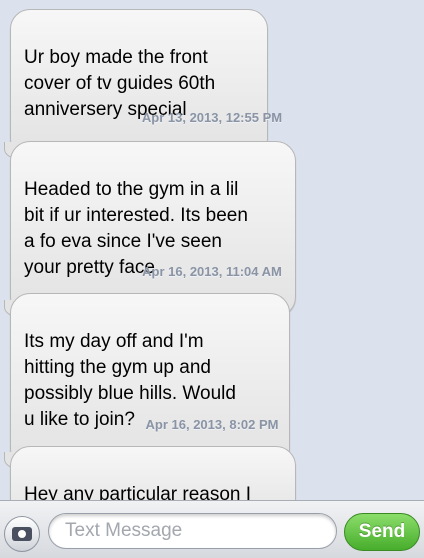 Image resolution: width=424 pixels, height=558 pixels. What do you see at coordinates (192, 531) in the screenshot?
I see `message-input: Text Message` at bounding box center [192, 531].